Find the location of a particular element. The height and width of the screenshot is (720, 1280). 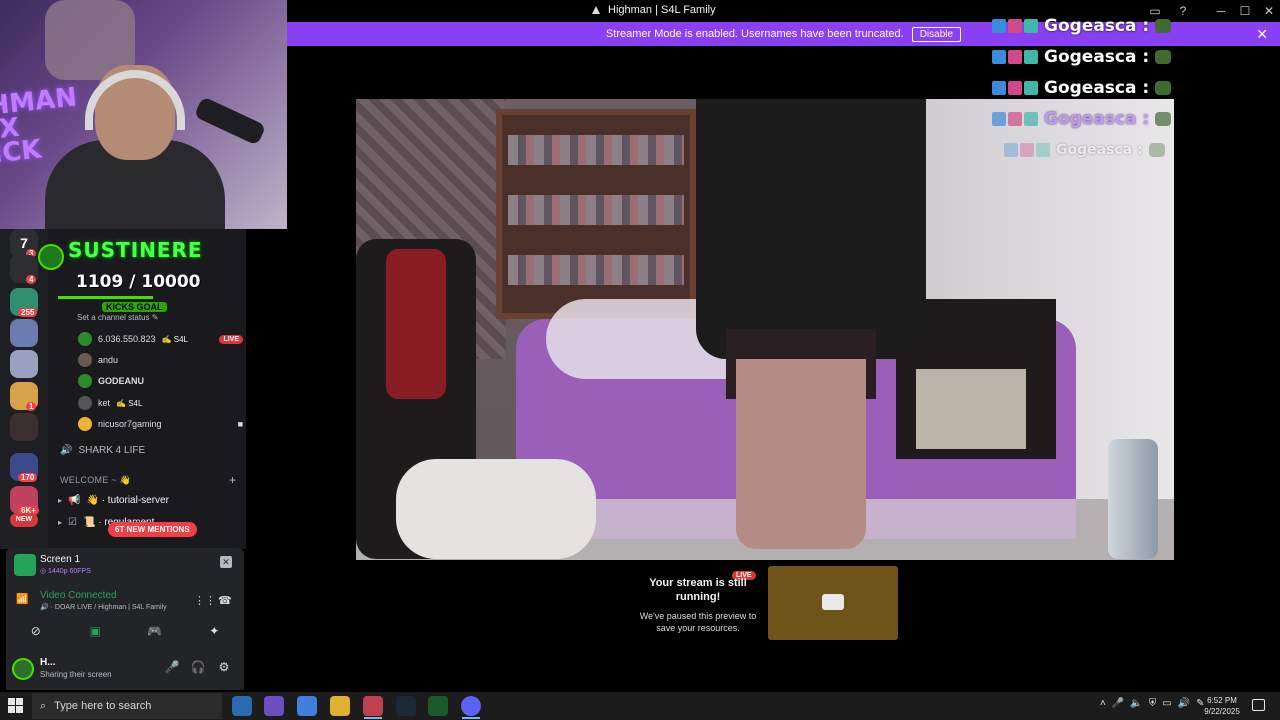

noise-suppression-icon: ⋮⋮ is located at coordinates (205, 600).